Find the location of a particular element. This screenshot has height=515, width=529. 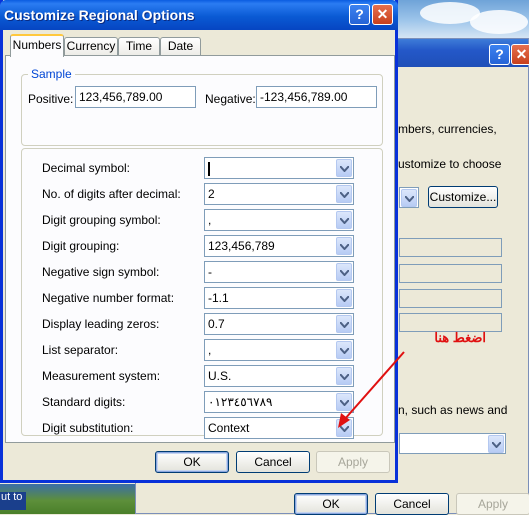

ok-button: OK is located at coordinates (192, 462).